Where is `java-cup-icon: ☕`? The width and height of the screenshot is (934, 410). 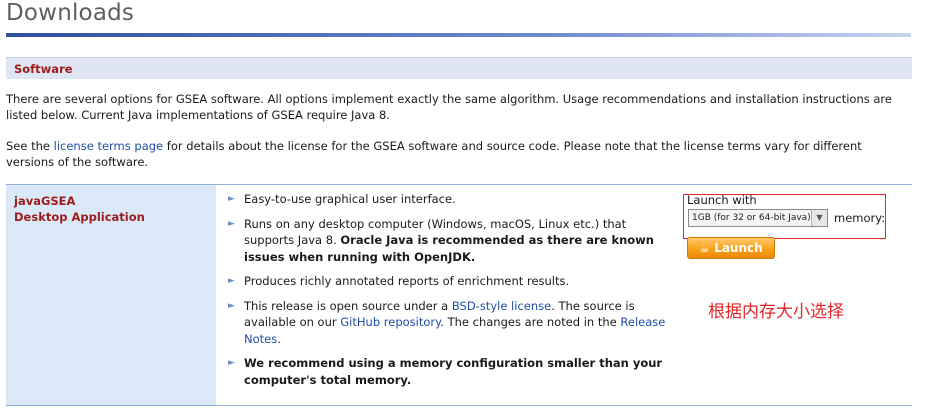
java-cup-icon: ☕ is located at coordinates (704, 248).